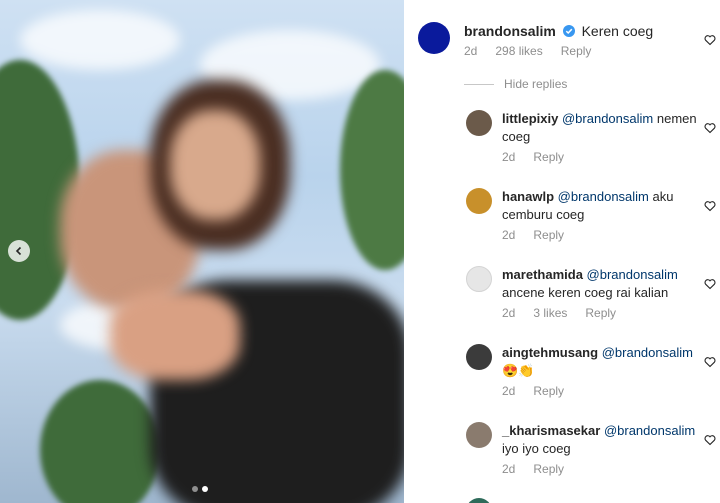 This screenshot has height=503, width=720. I want to click on hide-replies-button: Hide replies, so click(515, 84).